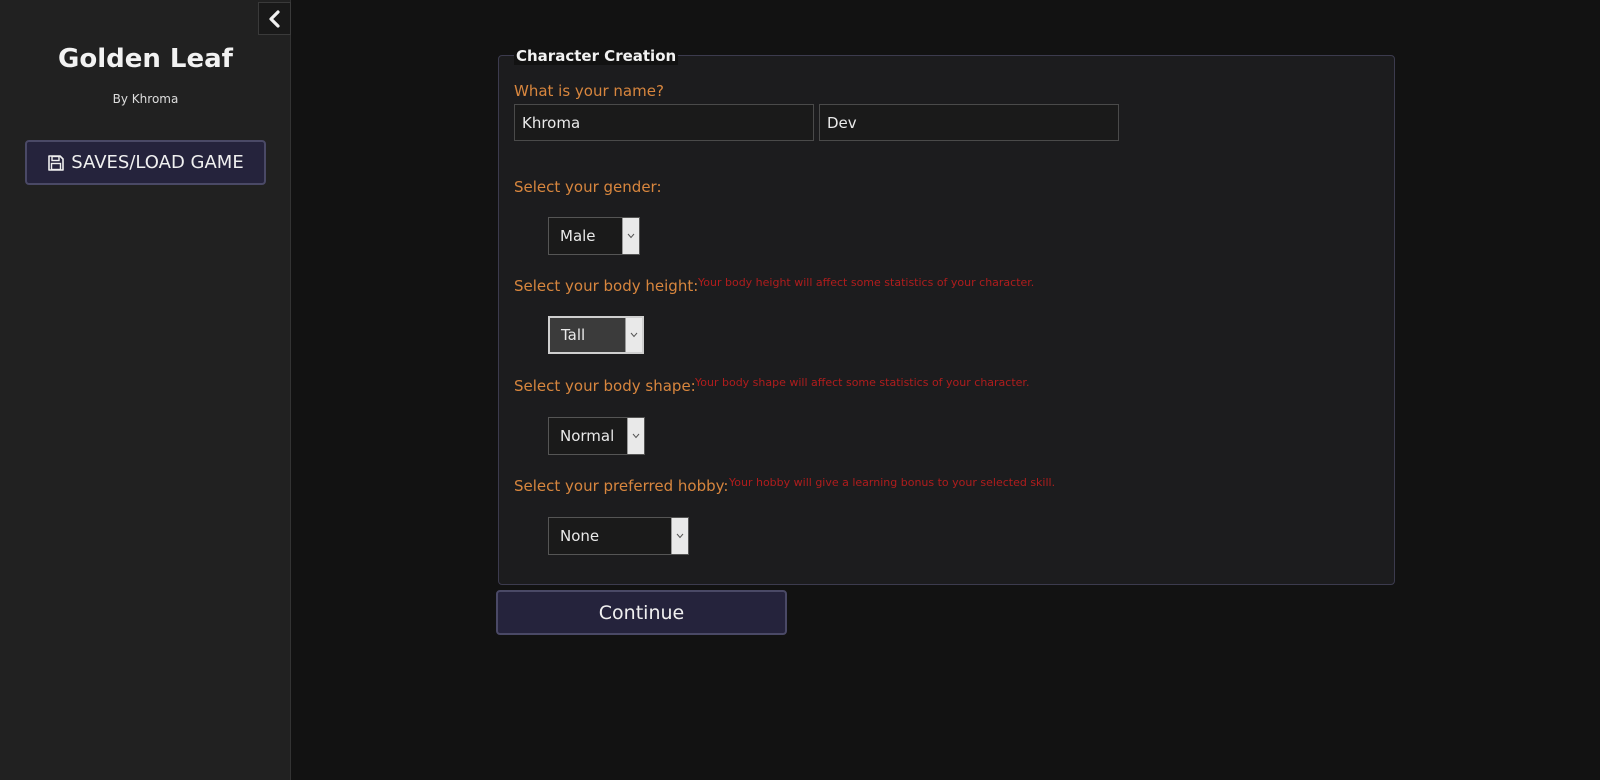  I want to click on gender-question-label: Select your gender:, so click(588, 187).